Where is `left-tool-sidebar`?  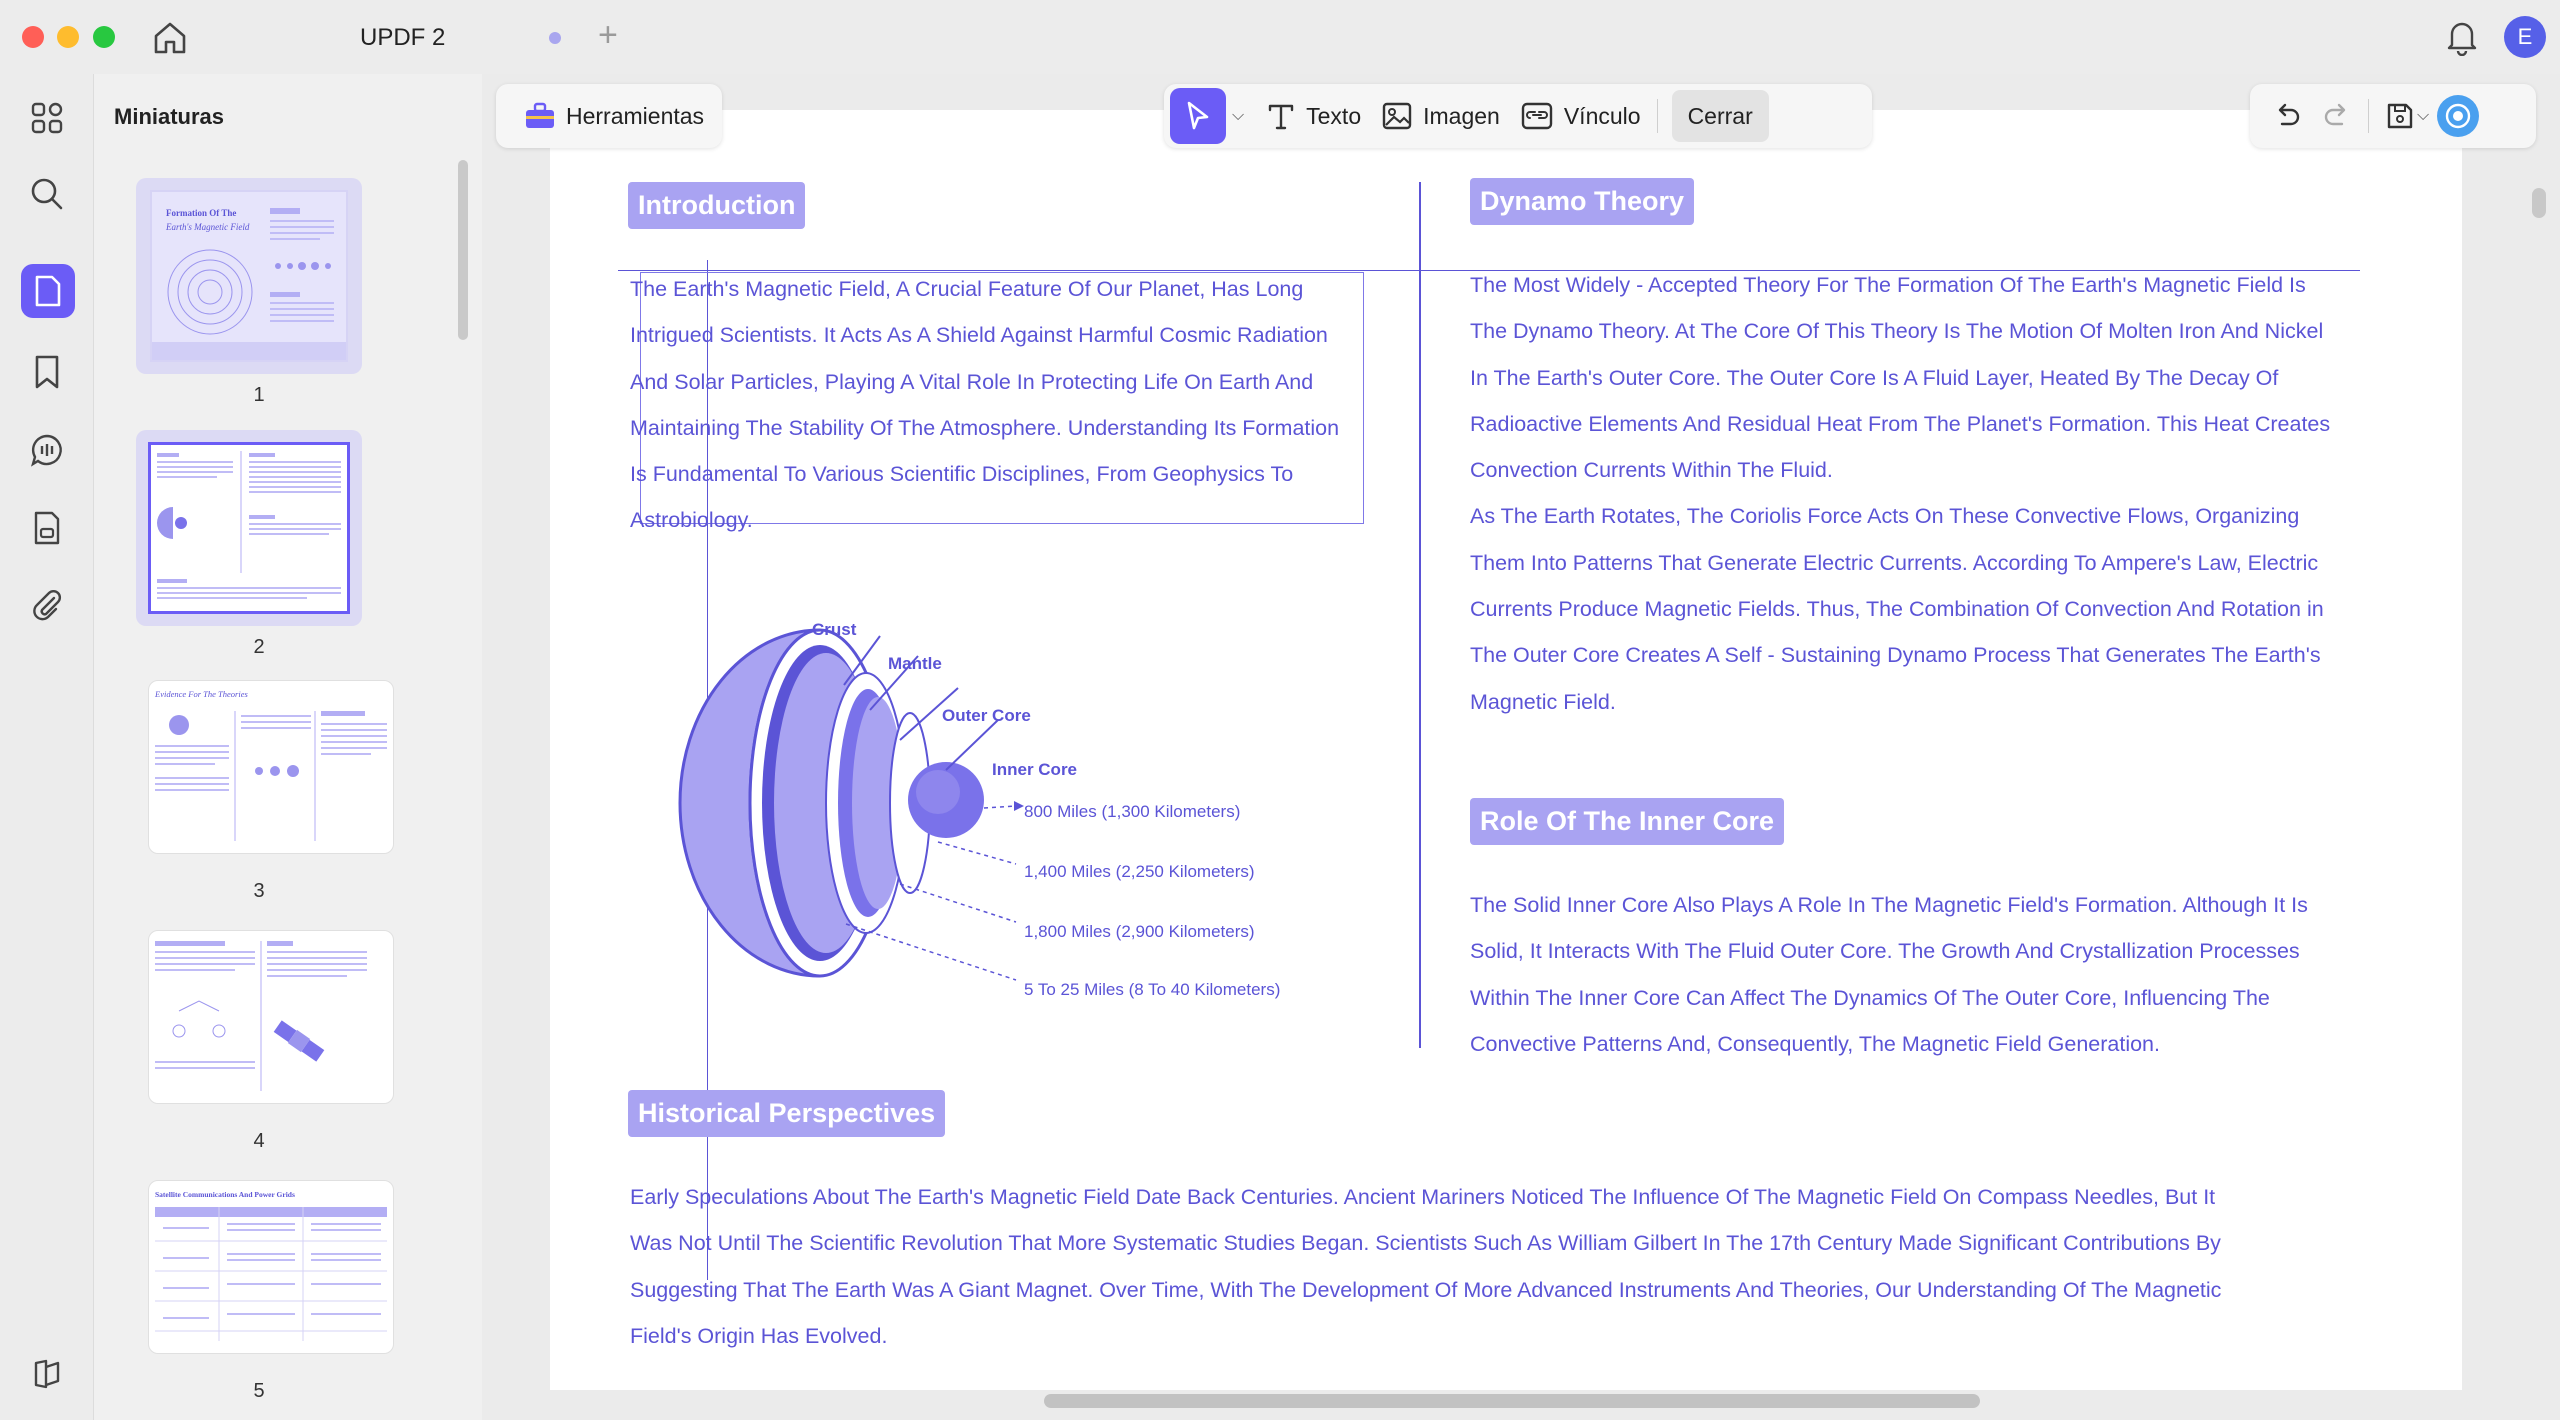
left-tool-sidebar is located at coordinates (47, 747).